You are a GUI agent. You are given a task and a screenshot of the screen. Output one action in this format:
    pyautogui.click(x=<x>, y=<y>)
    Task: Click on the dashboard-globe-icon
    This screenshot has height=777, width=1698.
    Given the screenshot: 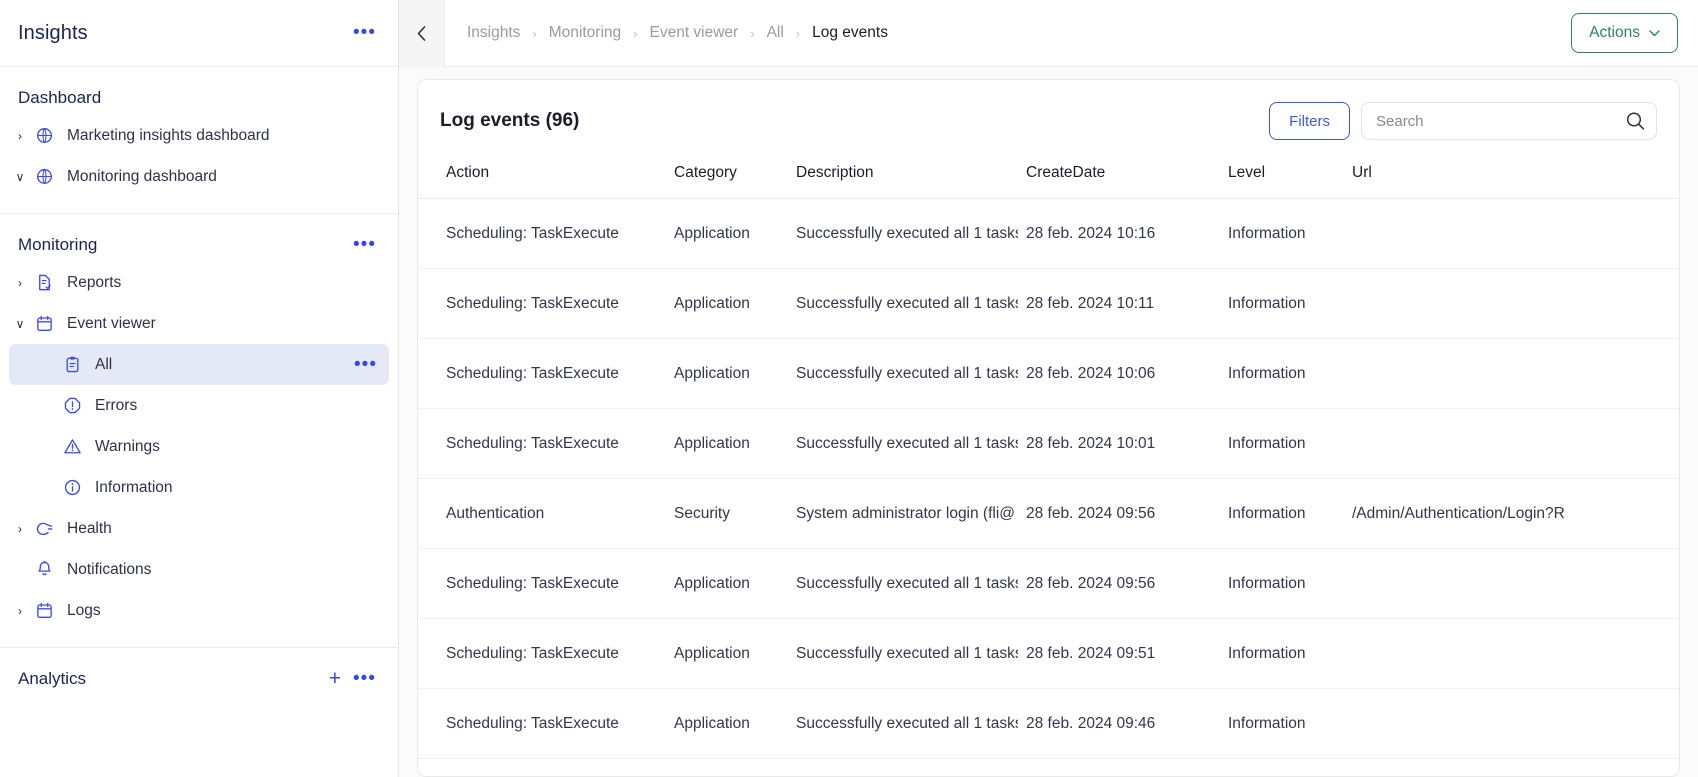 What is the action you would take?
    pyautogui.click(x=44, y=135)
    